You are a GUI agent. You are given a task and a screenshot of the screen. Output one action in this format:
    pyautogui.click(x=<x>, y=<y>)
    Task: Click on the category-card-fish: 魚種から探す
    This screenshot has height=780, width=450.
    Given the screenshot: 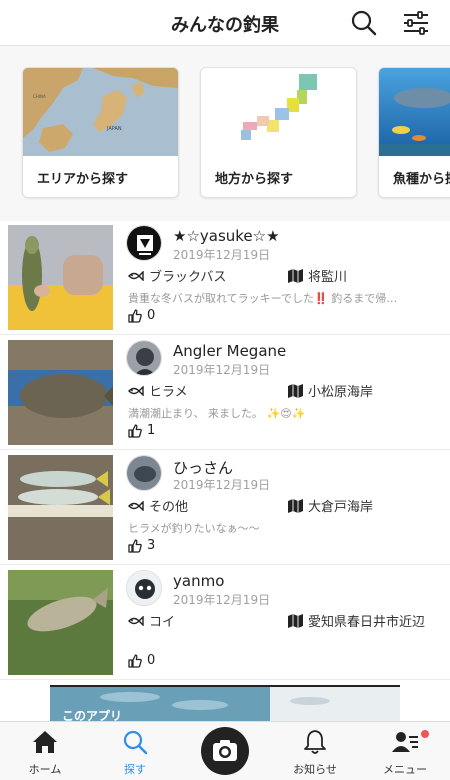 What is the action you would take?
    pyautogui.click(x=414, y=132)
    